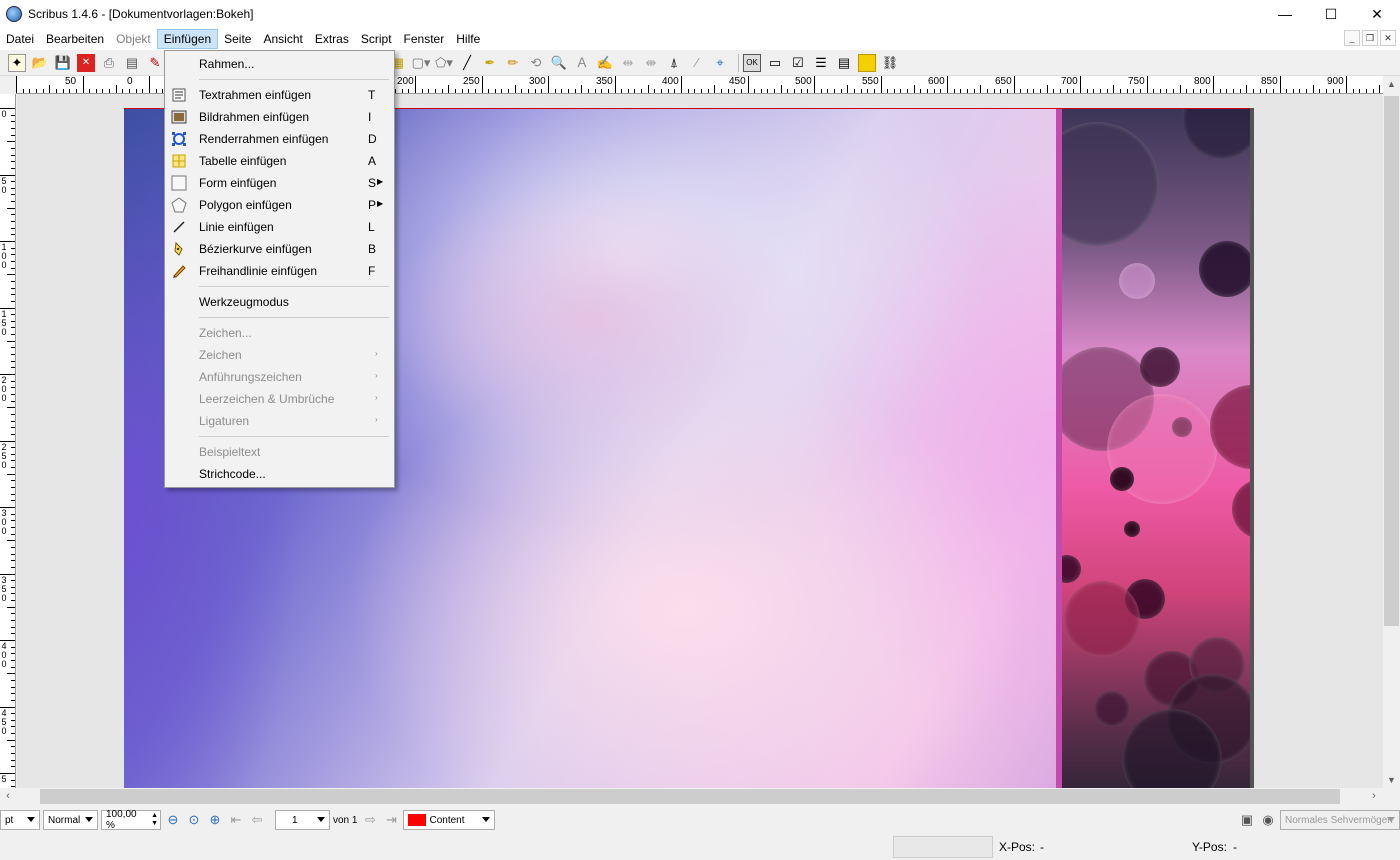 The image size is (1400, 860). I want to click on layer-select: Content, so click(449, 820).